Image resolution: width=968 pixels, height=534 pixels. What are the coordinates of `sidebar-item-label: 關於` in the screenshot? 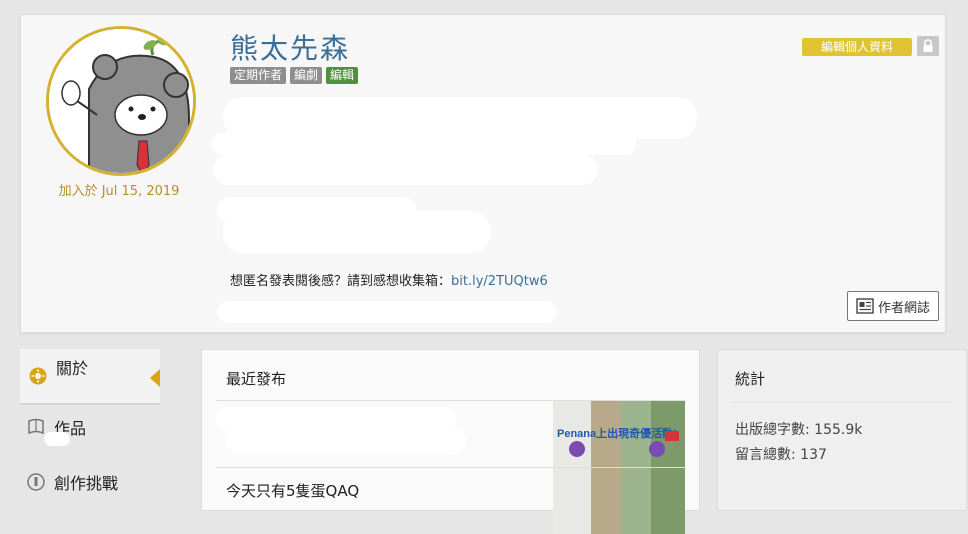 It's located at (72, 368).